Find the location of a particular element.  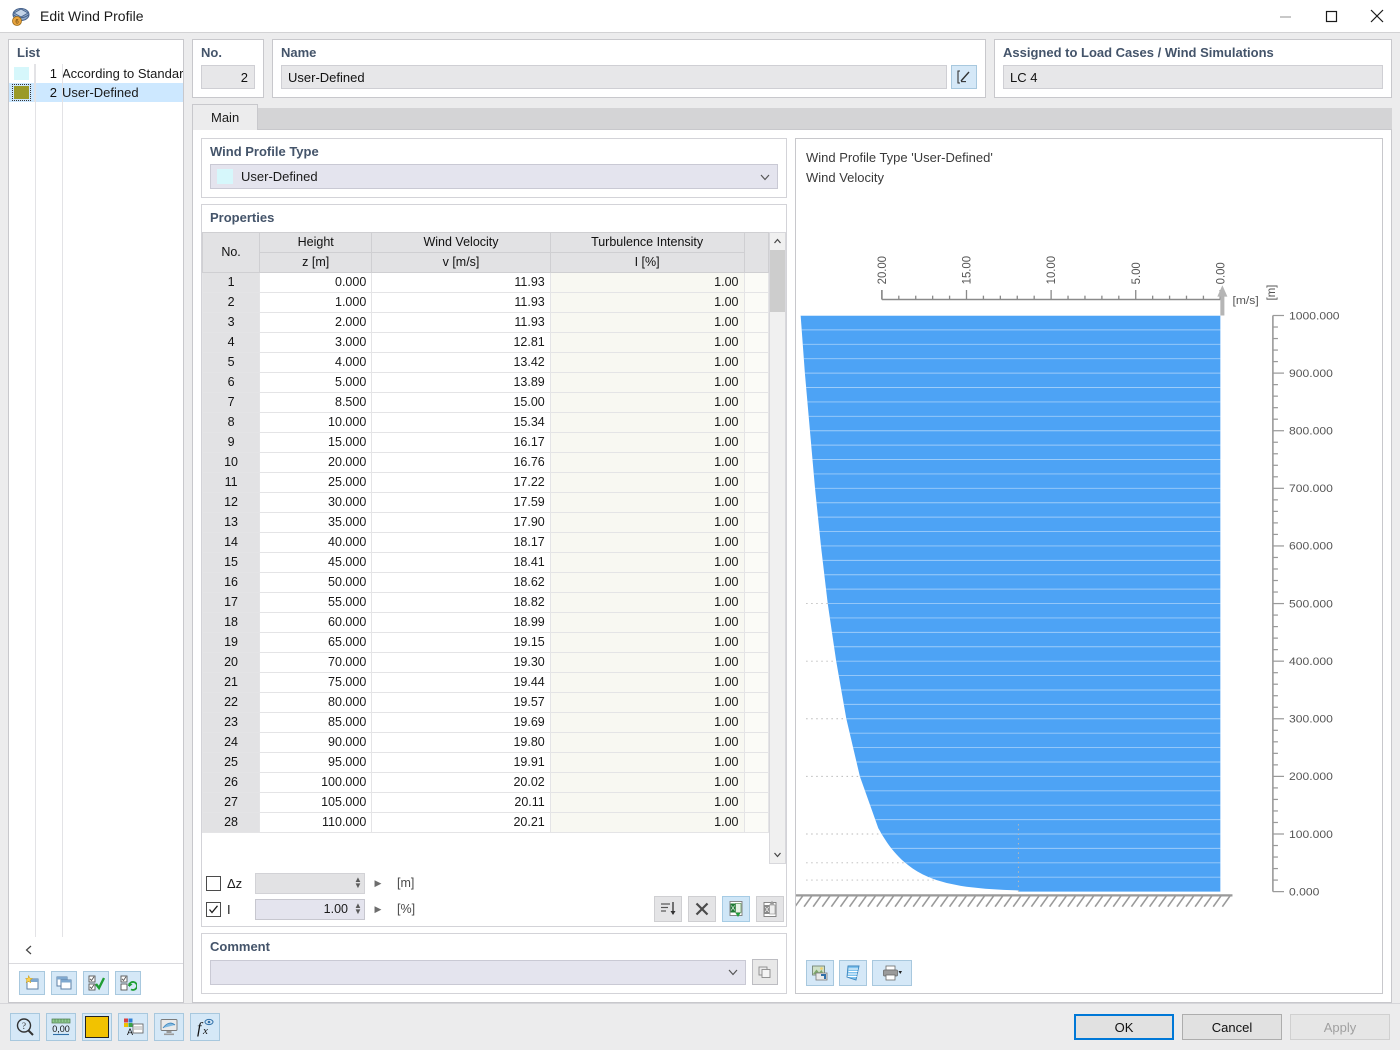

table-row: 27 105.000 20.11 1.00 is located at coordinates (485, 802).